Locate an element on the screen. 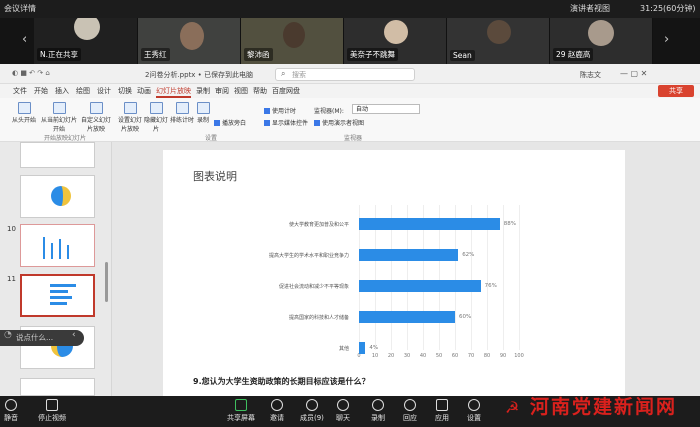 The width and height of the screenshot is (700, 427). user-name: 陈志文 is located at coordinates (590, 75).